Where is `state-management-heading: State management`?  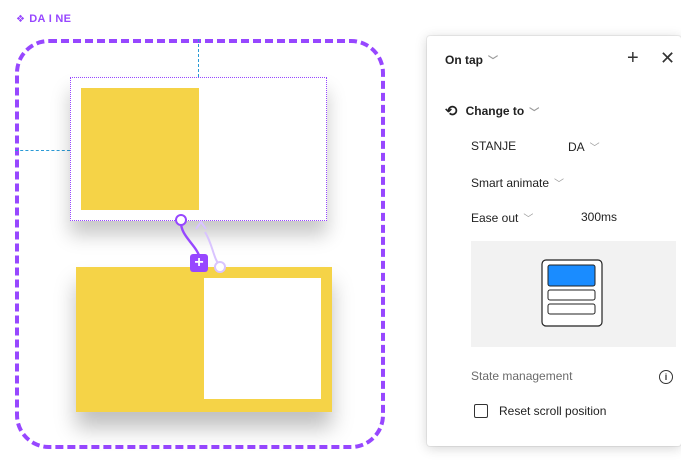 state-management-heading: State management is located at coordinates (521, 376).